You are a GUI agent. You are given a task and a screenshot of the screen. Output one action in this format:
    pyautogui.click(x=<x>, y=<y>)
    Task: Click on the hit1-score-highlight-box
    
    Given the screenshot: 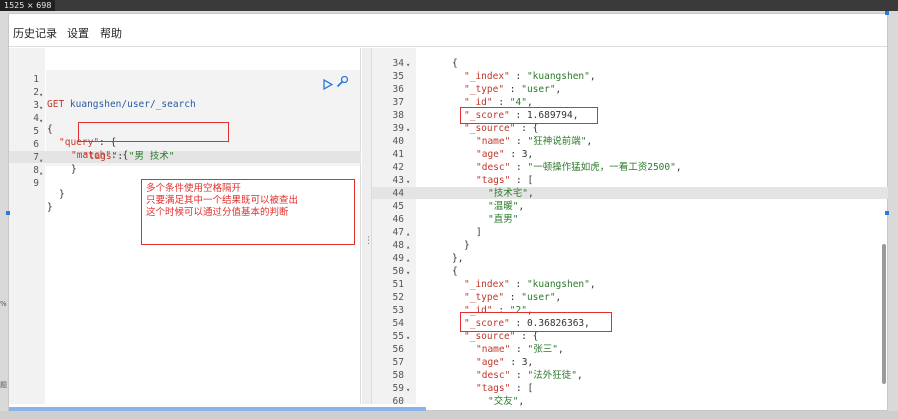 What is the action you would take?
    pyautogui.click(x=529, y=115)
    